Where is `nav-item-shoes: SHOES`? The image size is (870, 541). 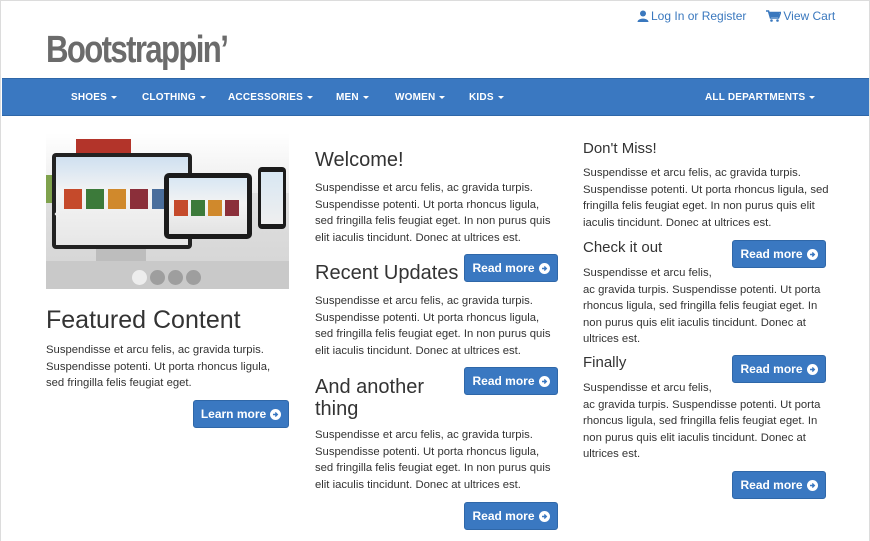
nav-item-shoes: SHOES is located at coordinates (94, 98).